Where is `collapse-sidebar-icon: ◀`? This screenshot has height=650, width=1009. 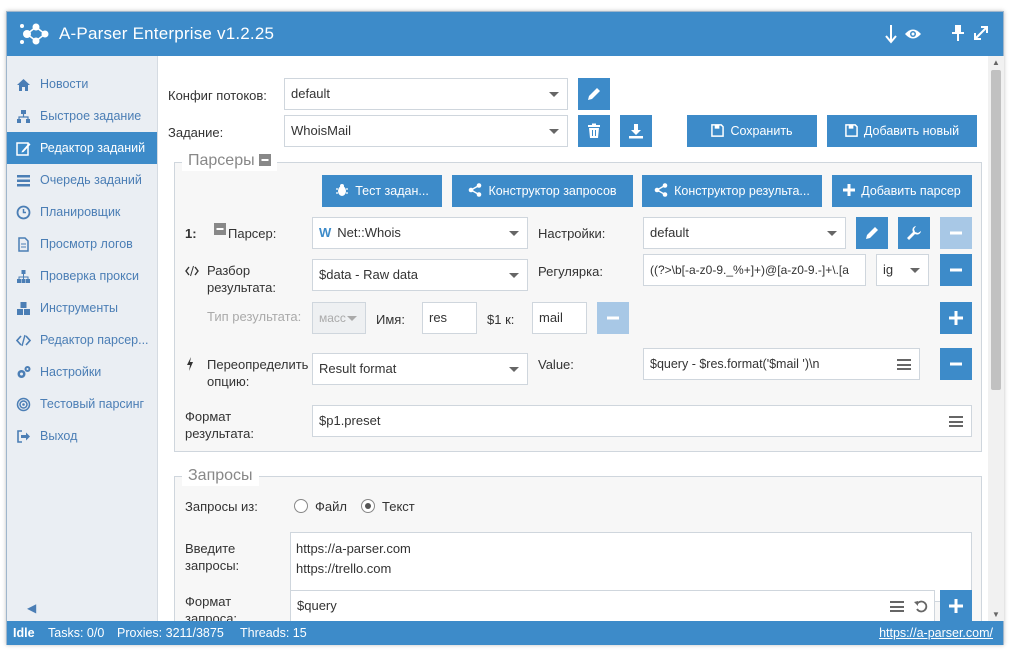 collapse-sidebar-icon: ◀ is located at coordinates (31, 608).